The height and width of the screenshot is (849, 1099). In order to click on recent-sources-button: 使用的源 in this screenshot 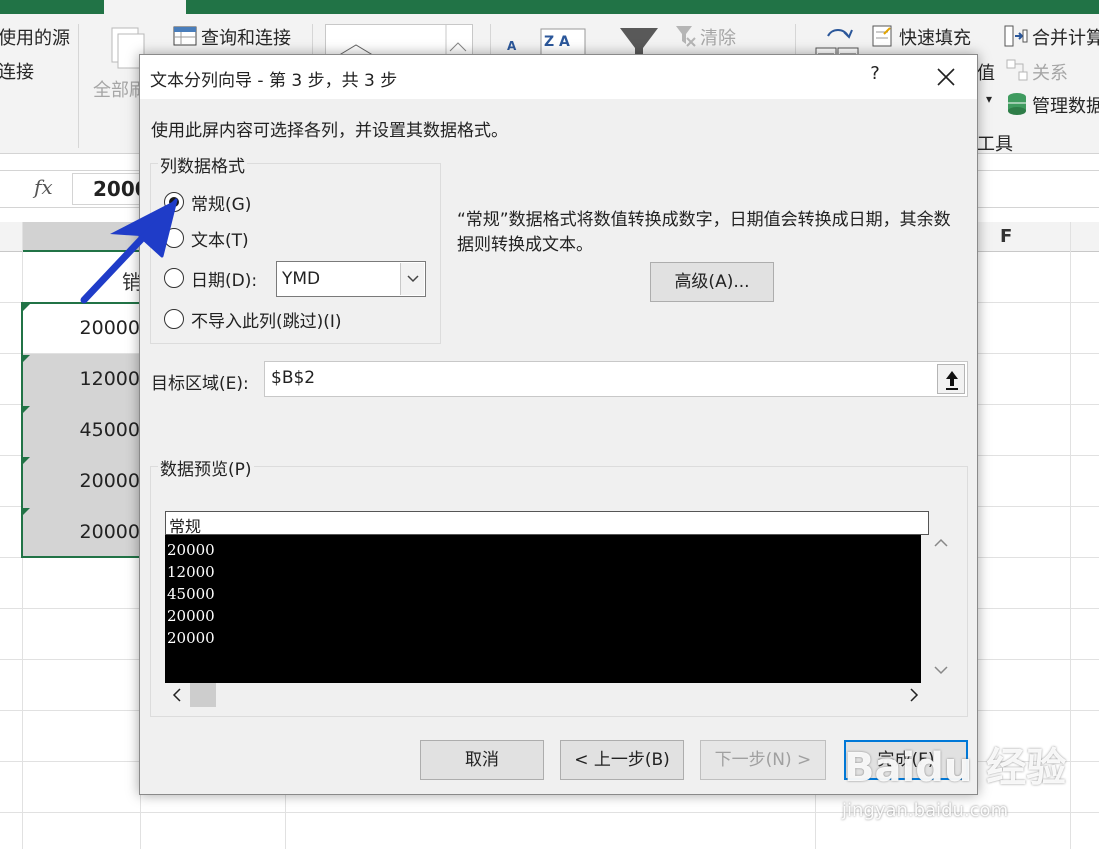, I will do `click(35, 37)`.